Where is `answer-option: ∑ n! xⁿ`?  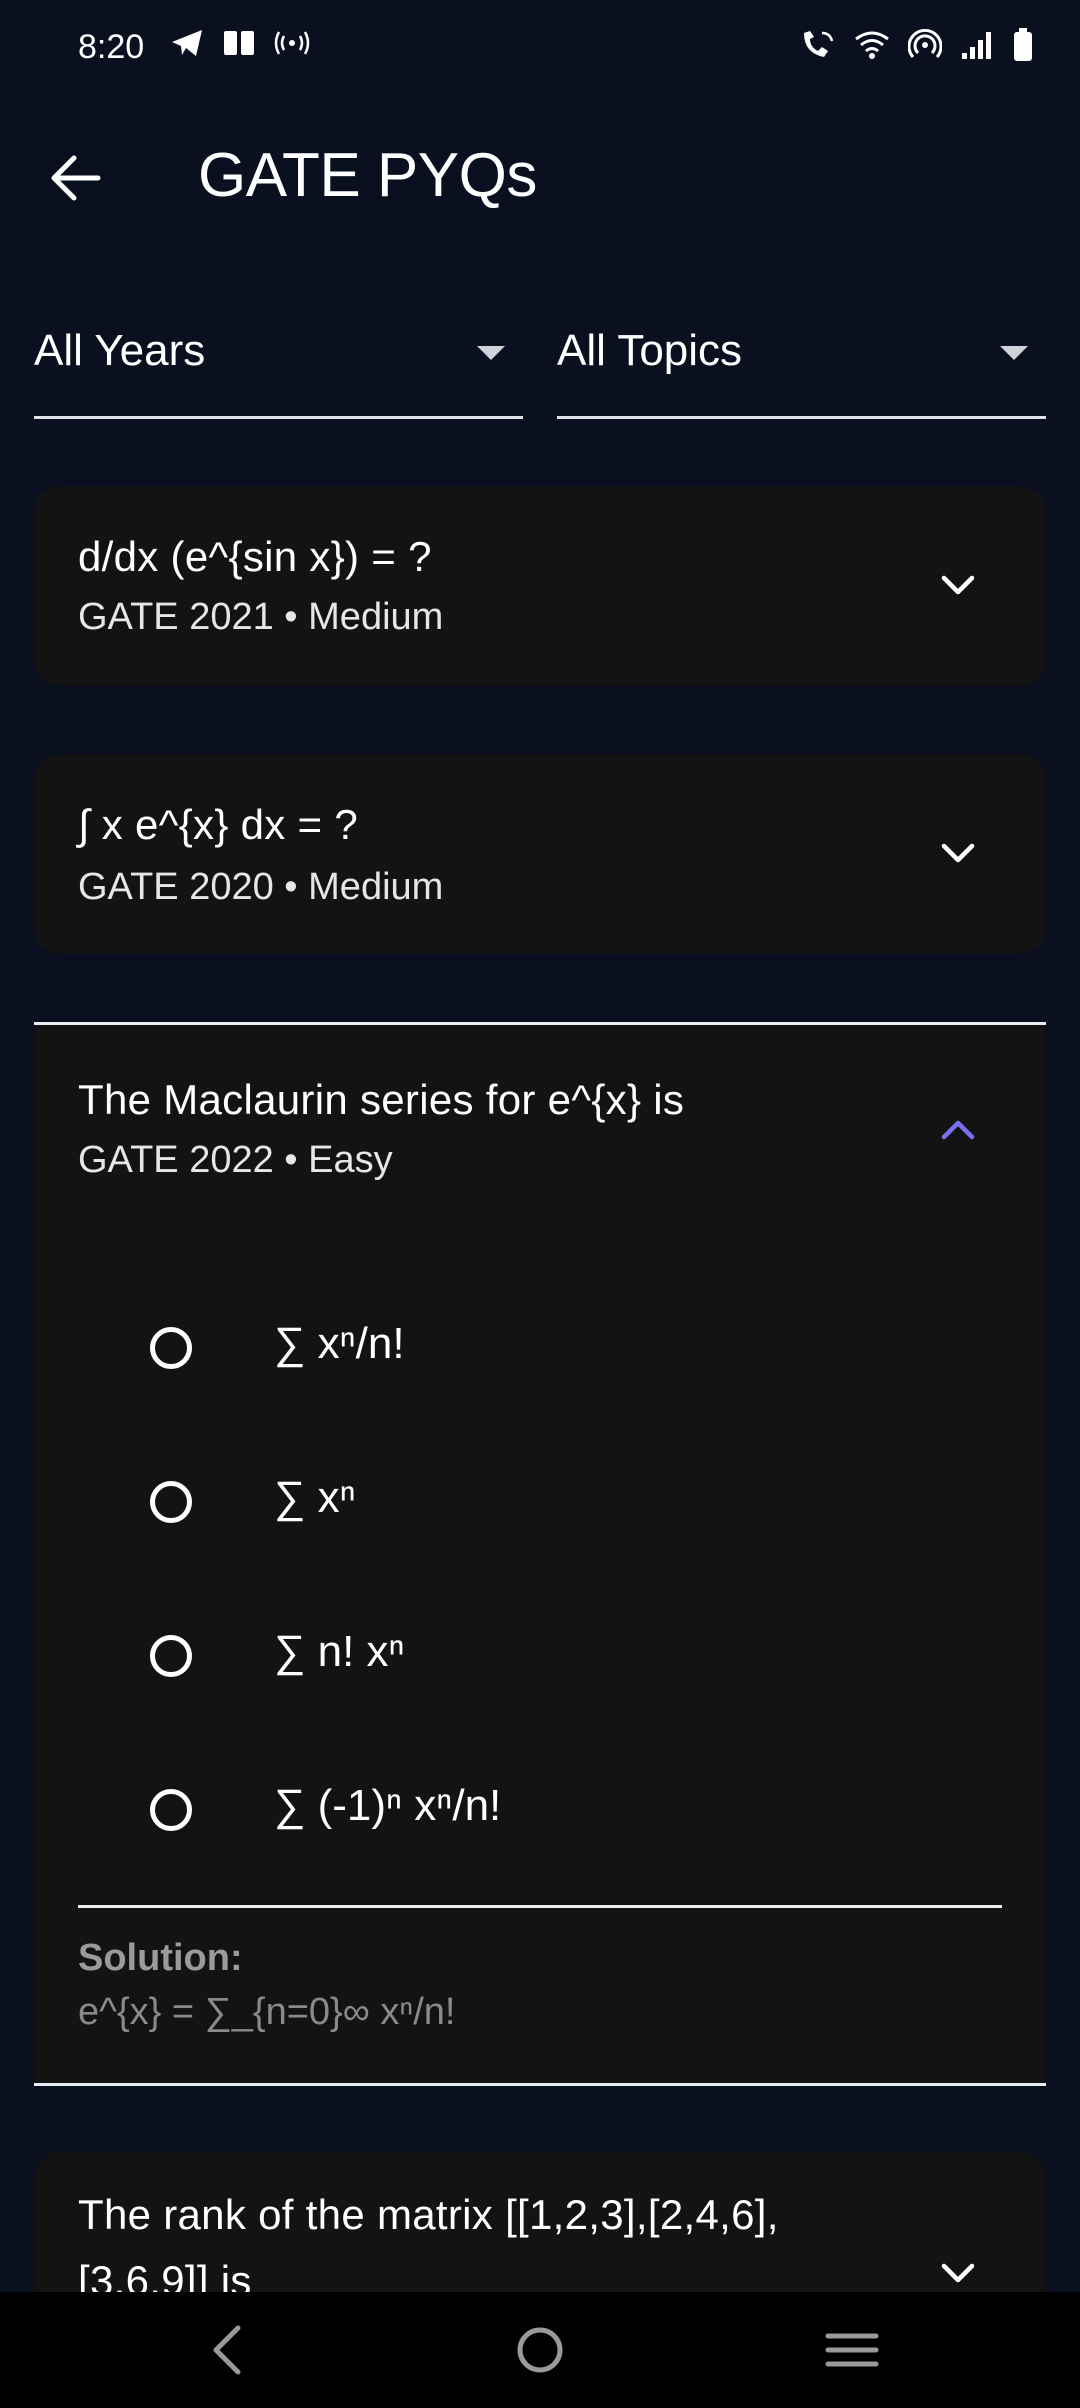 answer-option: ∑ n! xⁿ is located at coordinates (540, 1661).